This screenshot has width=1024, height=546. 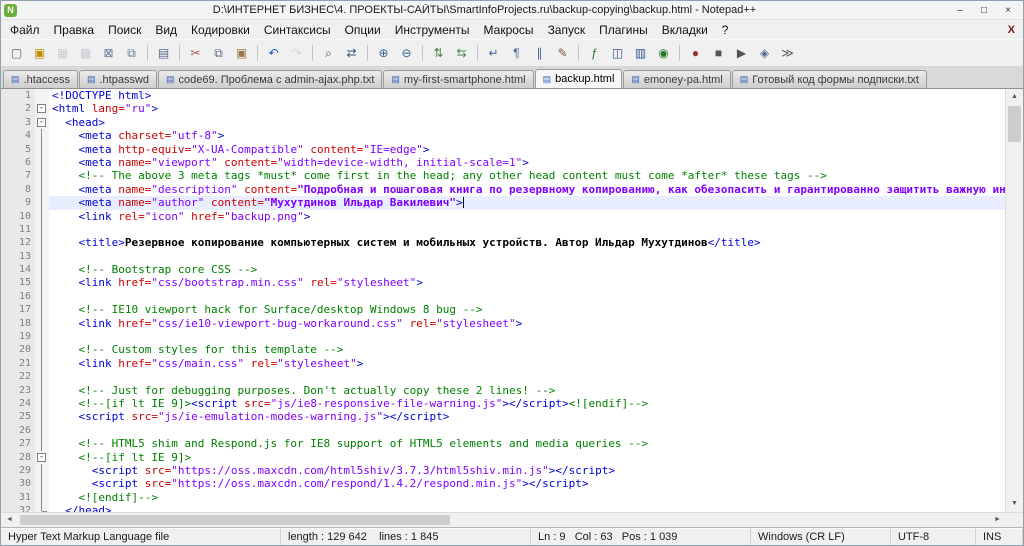 I want to click on show-all-characters-button: ¶, so click(x=516, y=53).